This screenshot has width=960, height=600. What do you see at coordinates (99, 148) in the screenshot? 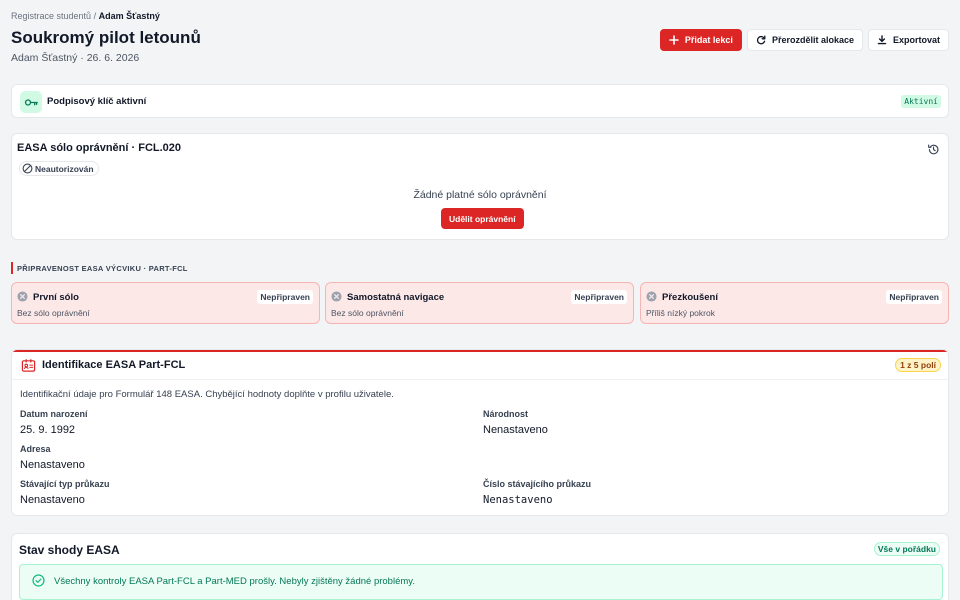
I see `solo-title: EASA sólo oprávnění · FCL.020` at bounding box center [99, 148].